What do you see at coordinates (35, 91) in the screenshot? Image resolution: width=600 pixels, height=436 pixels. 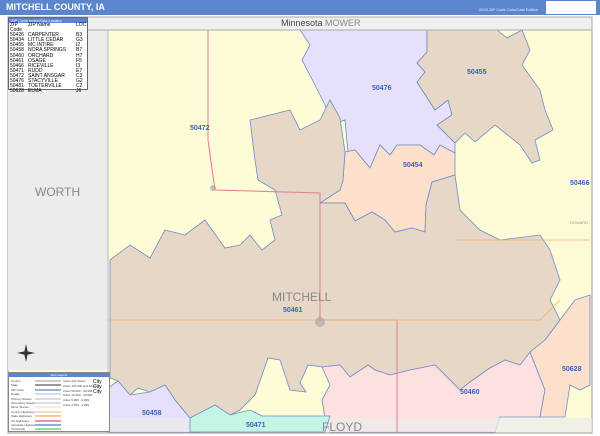 I see `zip-table-cell: ELMA` at bounding box center [35, 91].